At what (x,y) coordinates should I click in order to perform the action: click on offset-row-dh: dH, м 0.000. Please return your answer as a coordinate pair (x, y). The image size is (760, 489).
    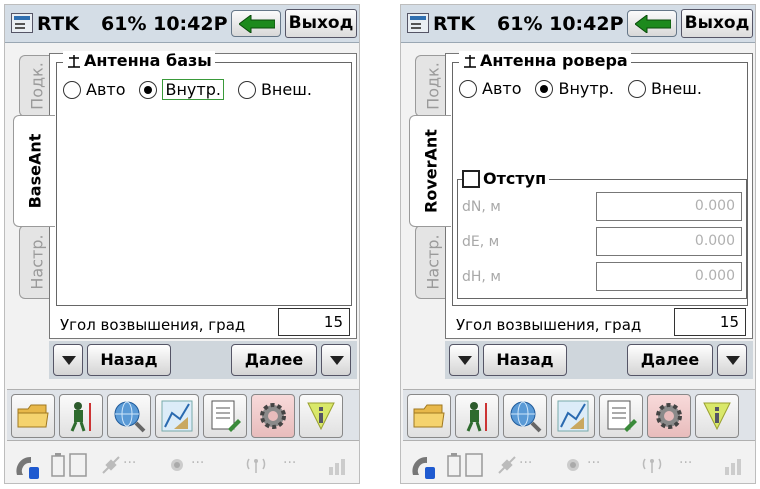
    Looking at the image, I should click on (603, 277).